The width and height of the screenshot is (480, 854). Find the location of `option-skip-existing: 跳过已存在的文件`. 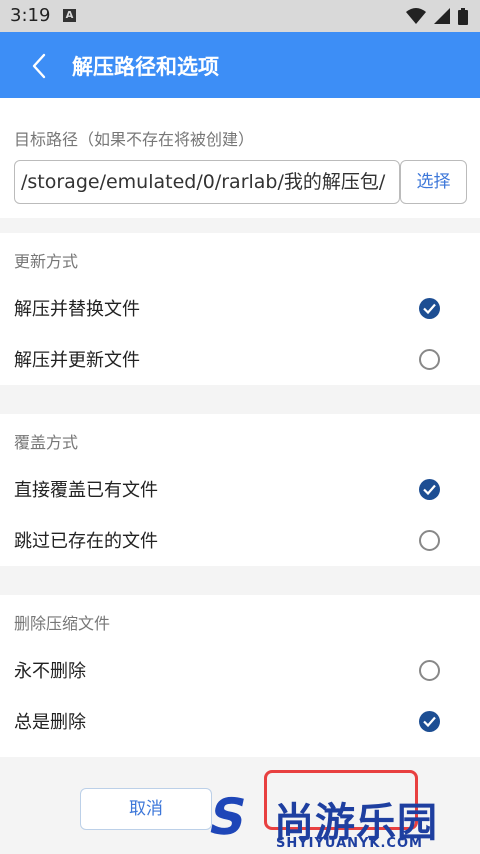

option-skip-existing: 跳过已存在的文件 is located at coordinates (240, 540).